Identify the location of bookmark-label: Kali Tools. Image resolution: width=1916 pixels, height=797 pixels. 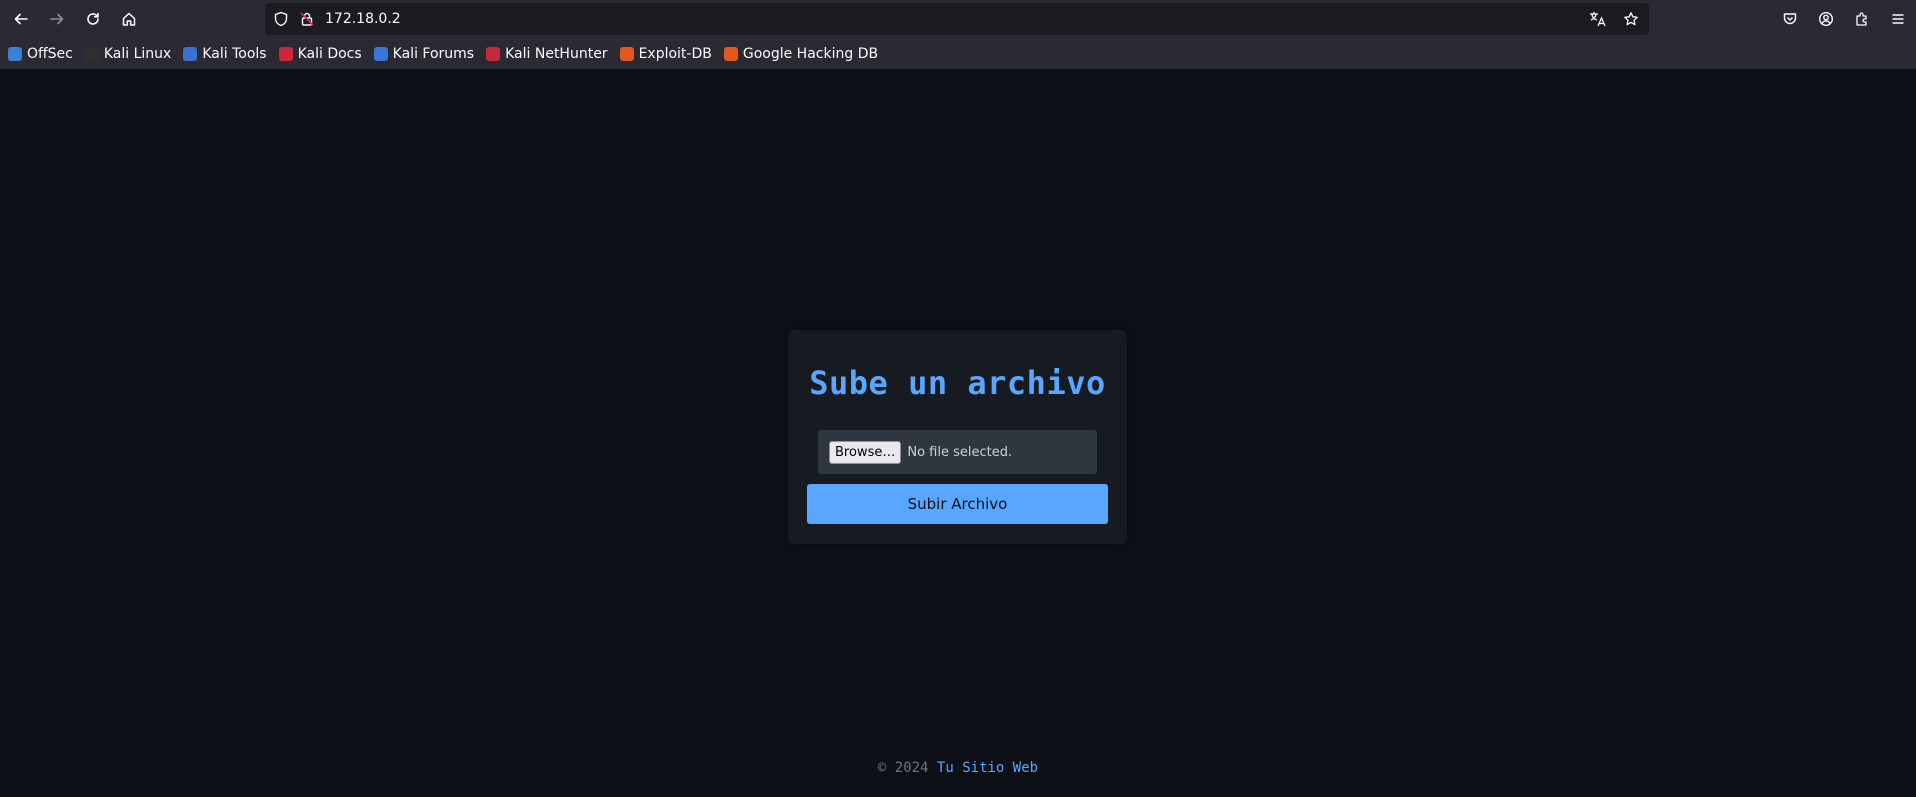
(234, 53).